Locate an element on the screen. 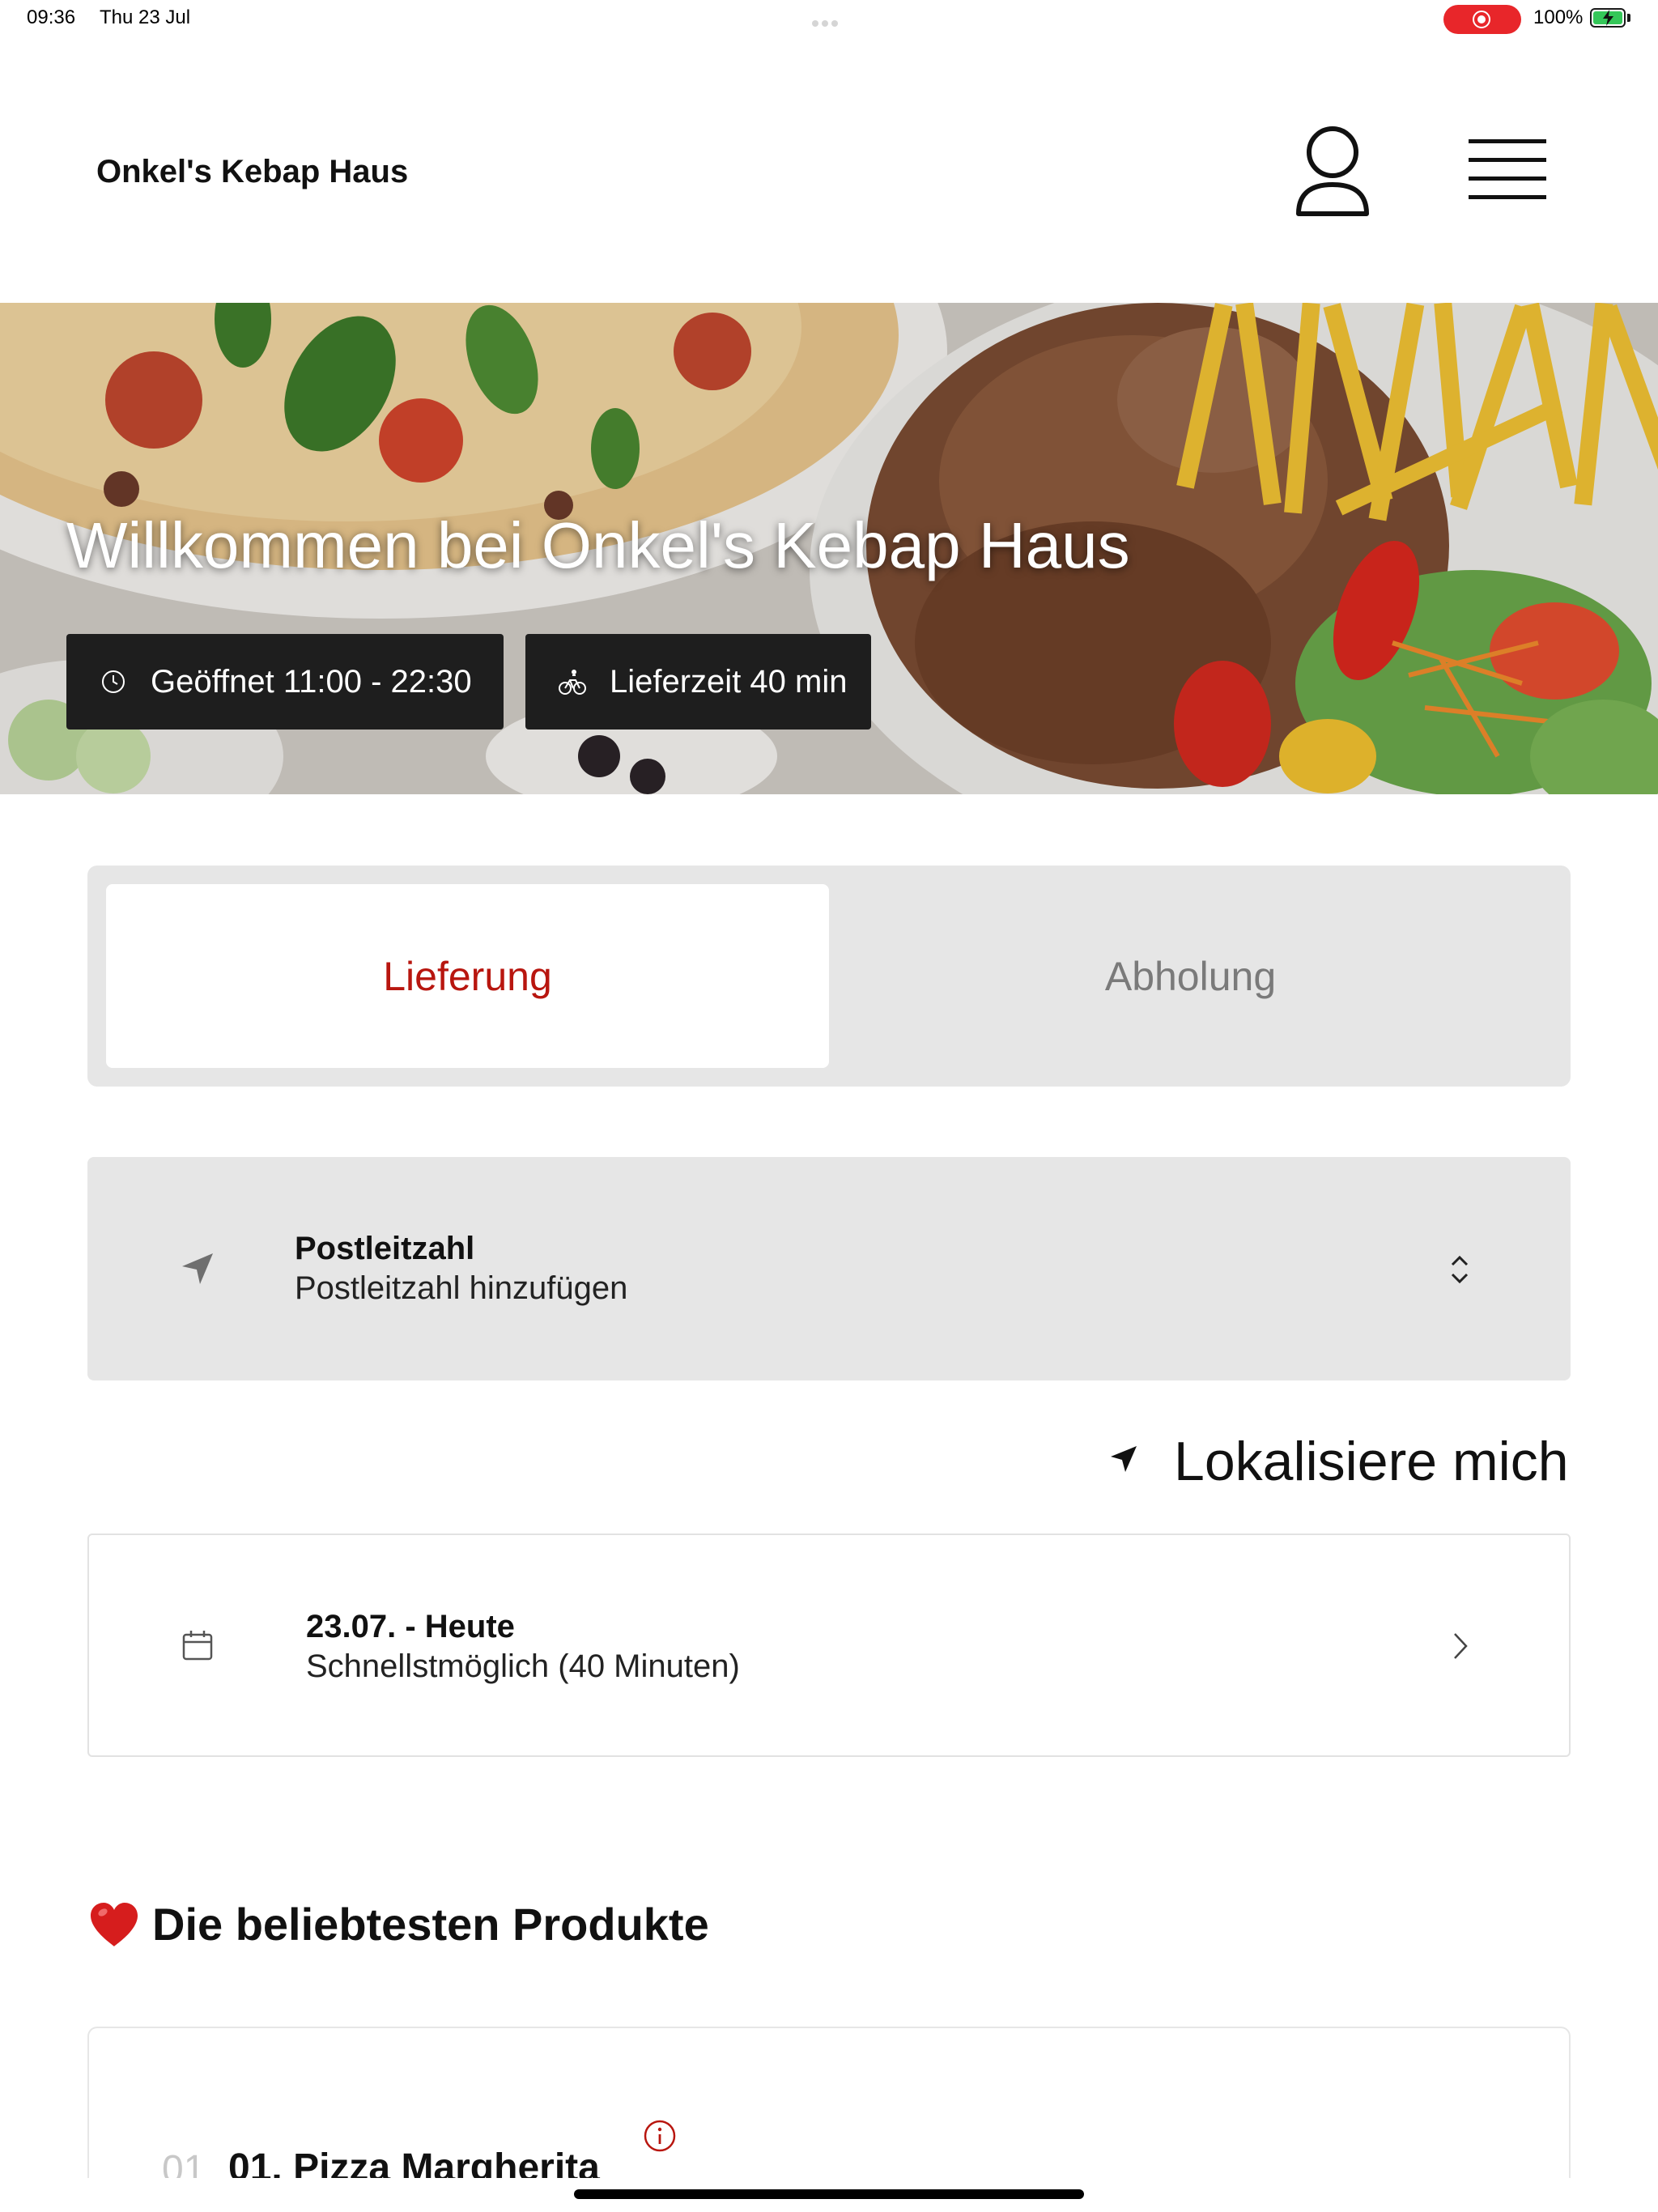 This screenshot has width=1658, height=2212. calendar-icon is located at coordinates (197, 1646).